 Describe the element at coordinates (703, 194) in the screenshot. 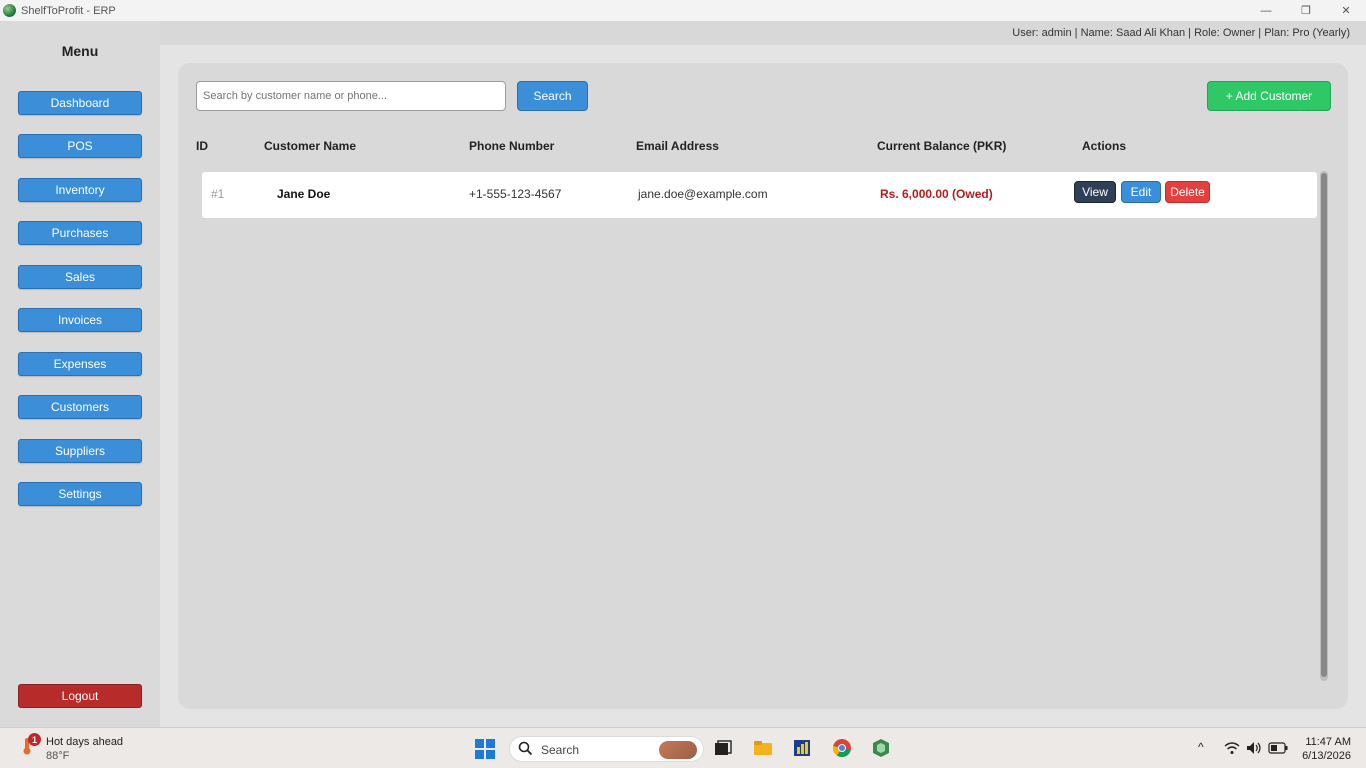

I see `customer-email: jane.doe@example.com` at that location.